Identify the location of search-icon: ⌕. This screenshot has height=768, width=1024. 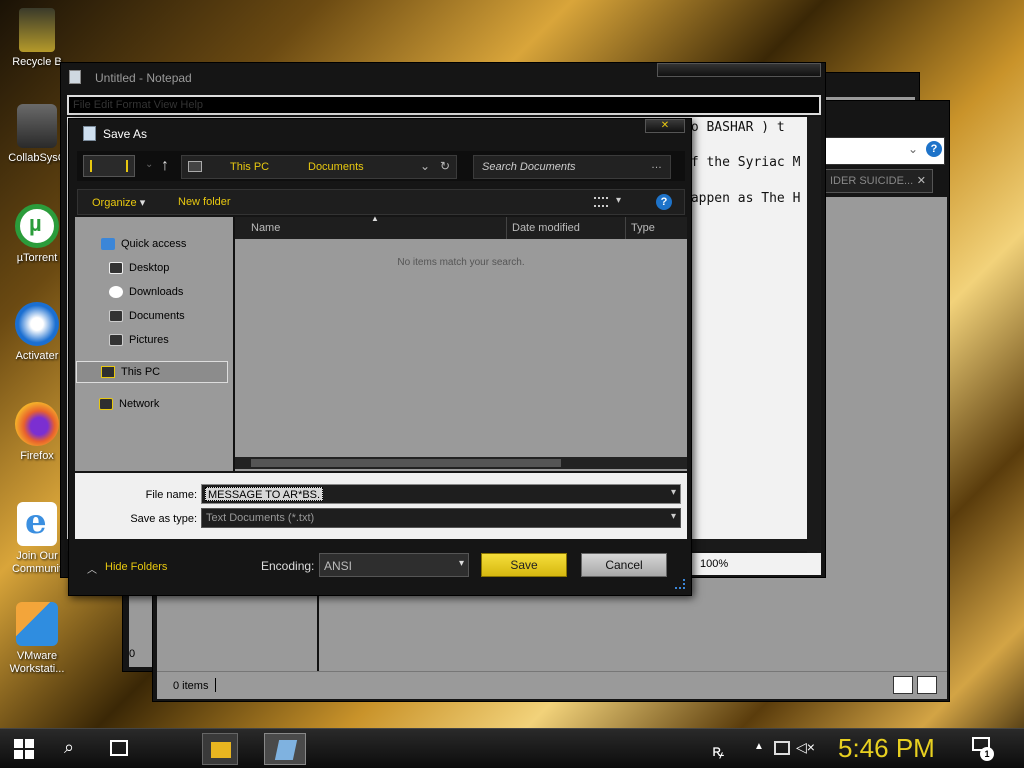
(69, 747).